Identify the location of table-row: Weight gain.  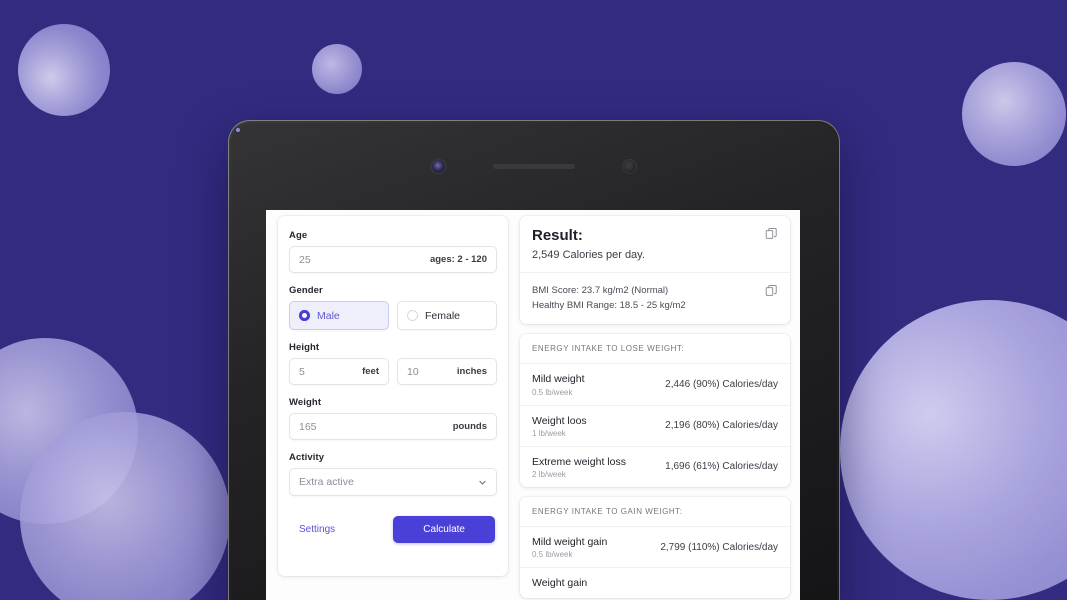
(655, 583).